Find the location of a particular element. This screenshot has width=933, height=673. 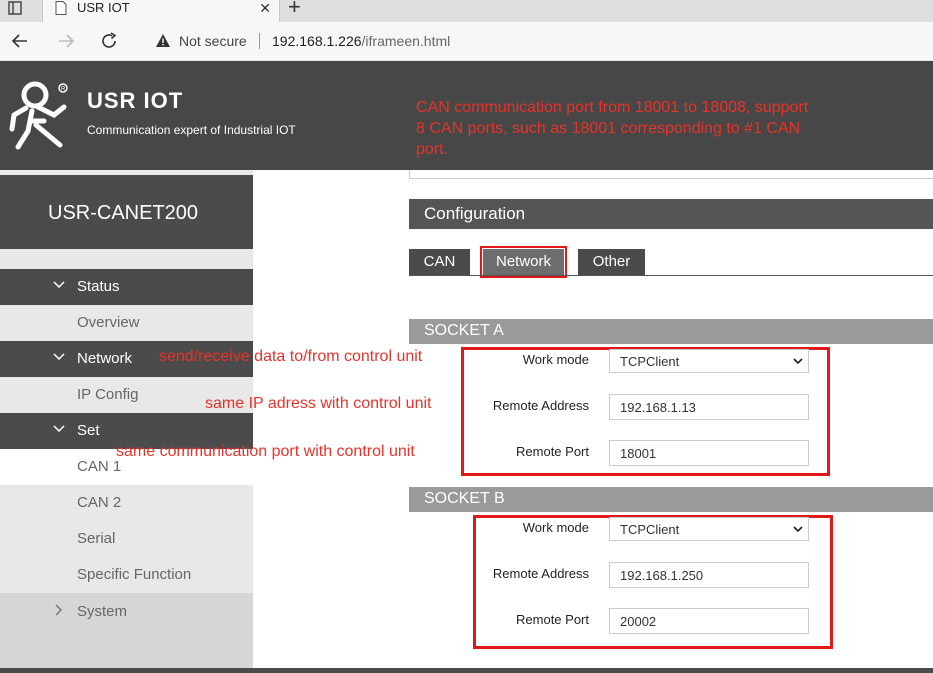

address-separator is located at coordinates (259, 41).